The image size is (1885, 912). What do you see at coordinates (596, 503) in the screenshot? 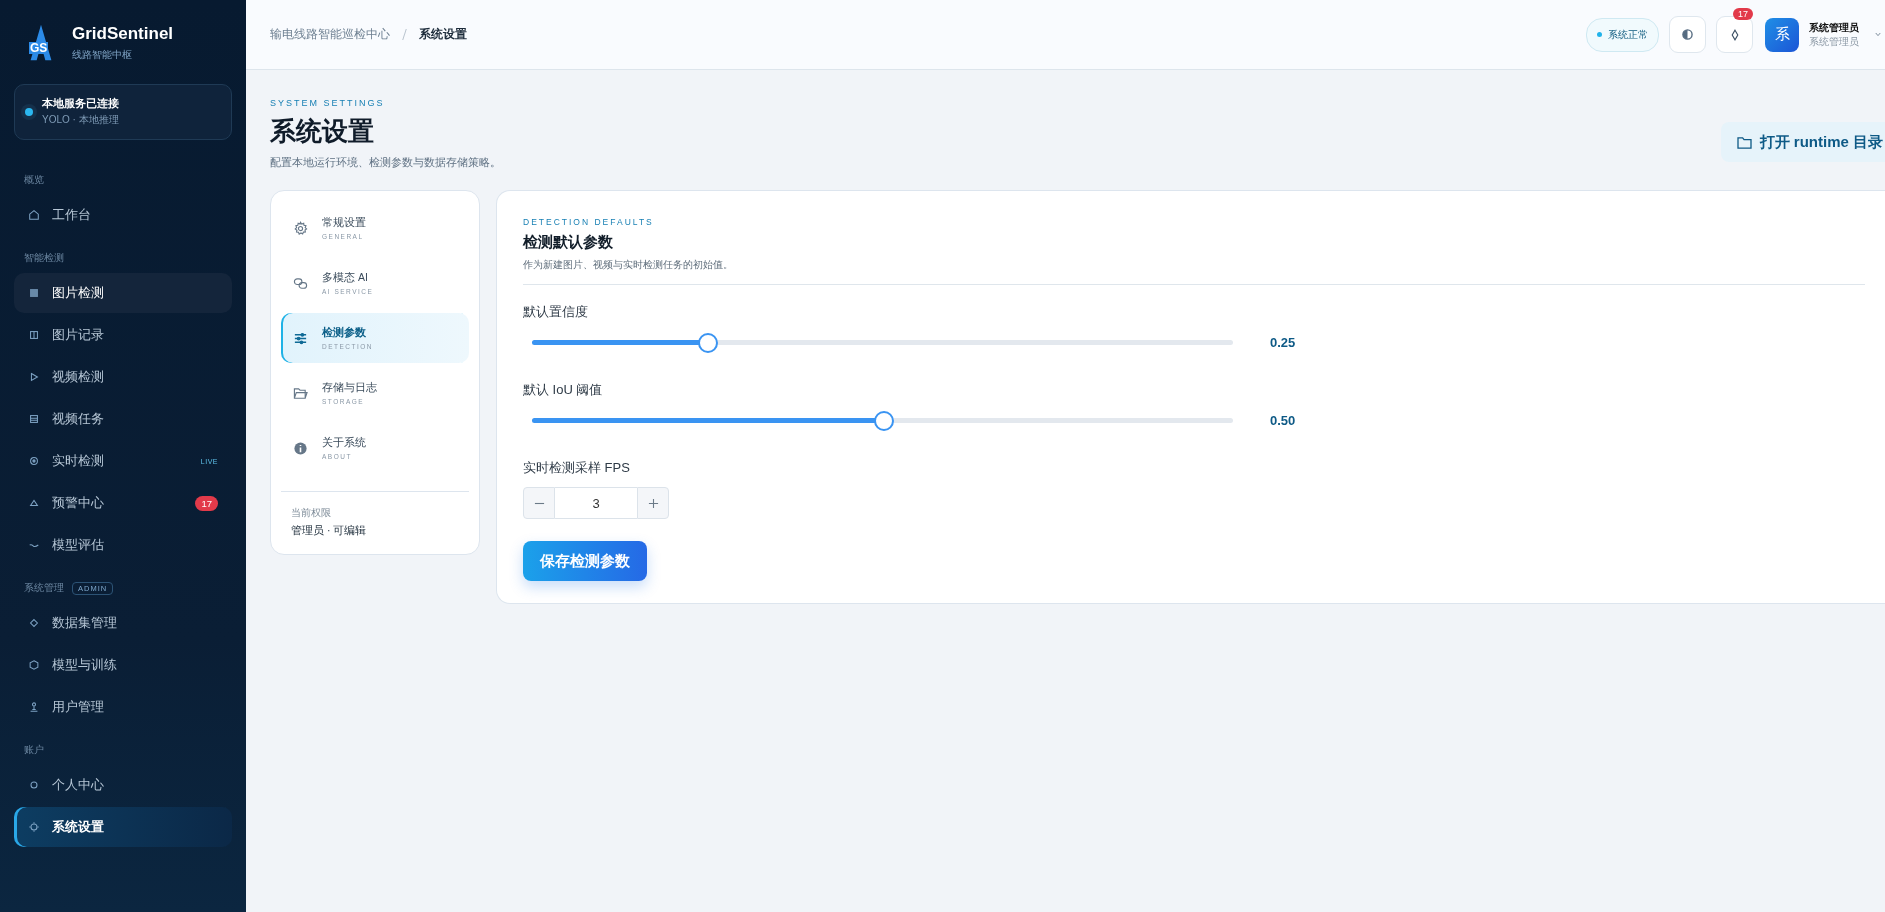
I see `fps-input: 3` at bounding box center [596, 503].